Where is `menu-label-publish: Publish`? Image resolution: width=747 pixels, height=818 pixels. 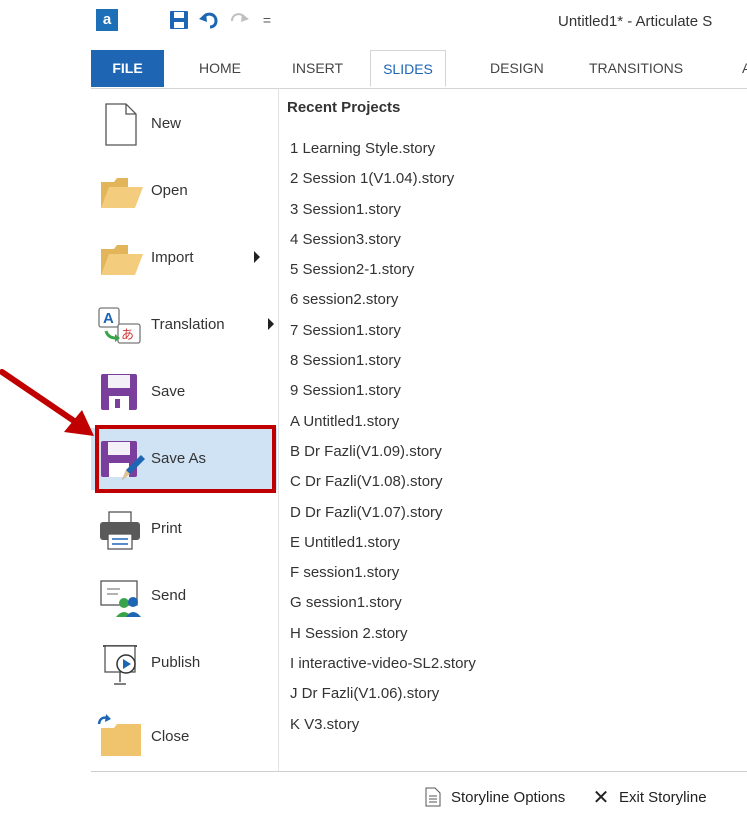 menu-label-publish: Publish is located at coordinates (176, 662).